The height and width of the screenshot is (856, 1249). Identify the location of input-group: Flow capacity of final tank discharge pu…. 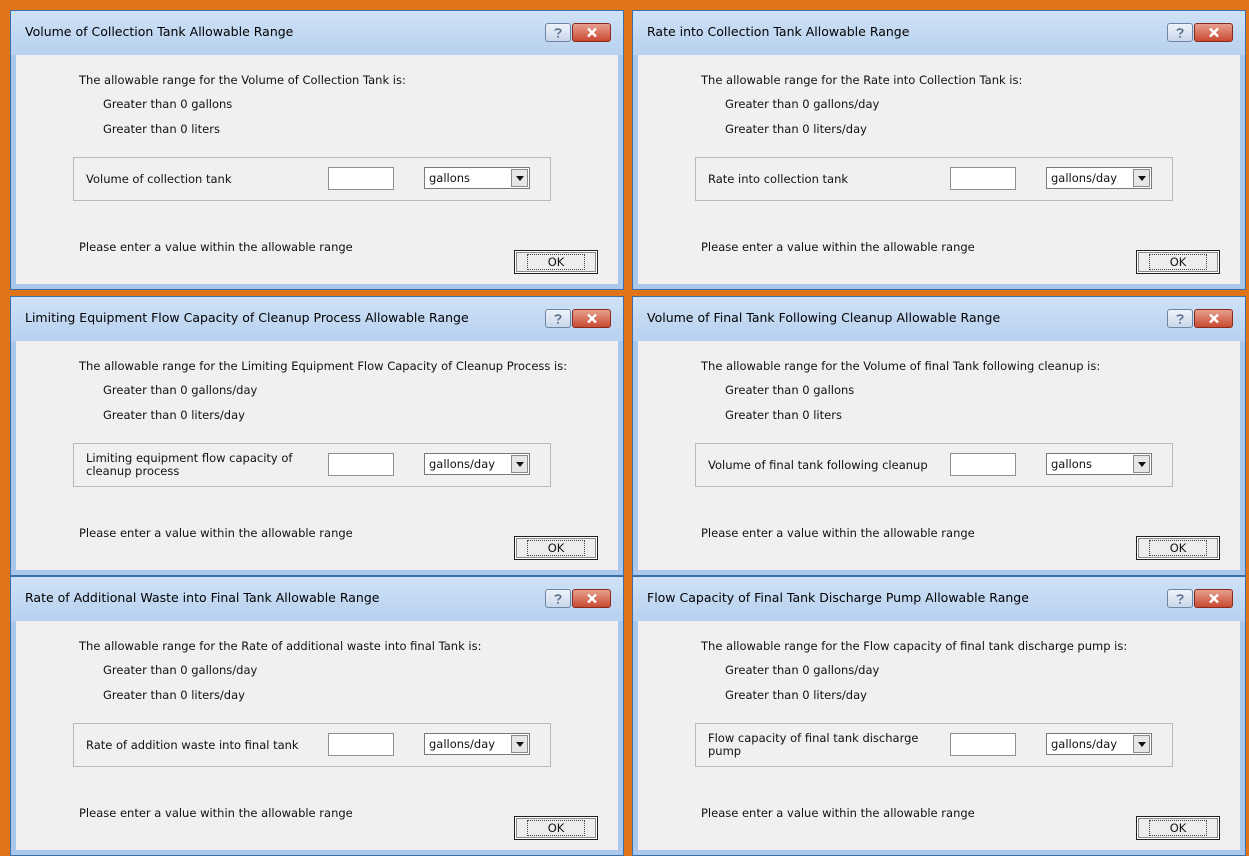
(934, 745).